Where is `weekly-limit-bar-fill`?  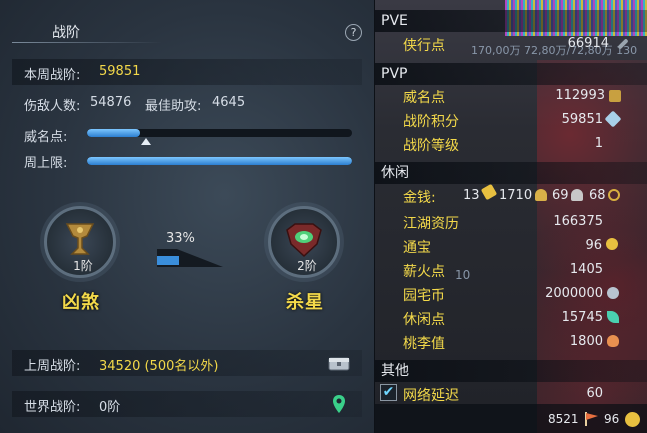 weekly-limit-bar-fill is located at coordinates (219, 161).